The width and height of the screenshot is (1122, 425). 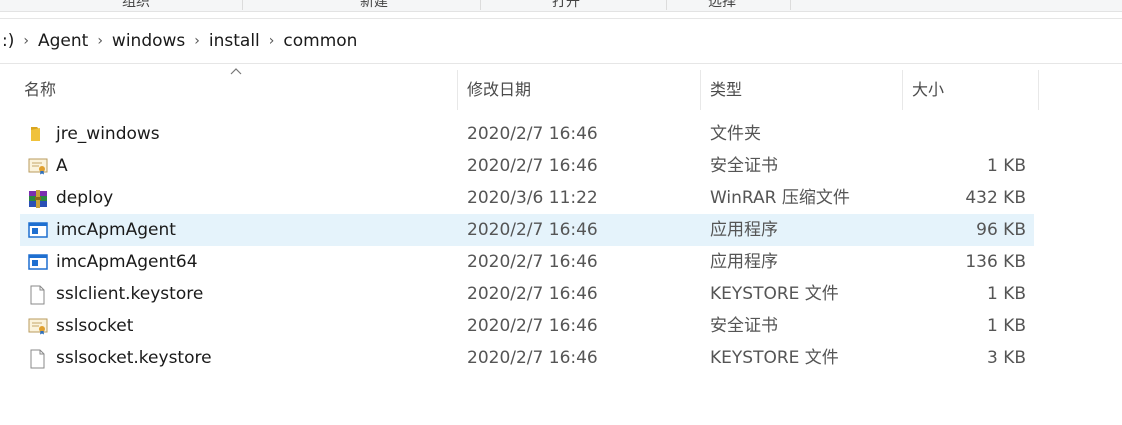 I want to click on file-row: deploy 2020/3/6 11:22 WinRAR 压缩文件 432 KB, so click(x=527, y=198).